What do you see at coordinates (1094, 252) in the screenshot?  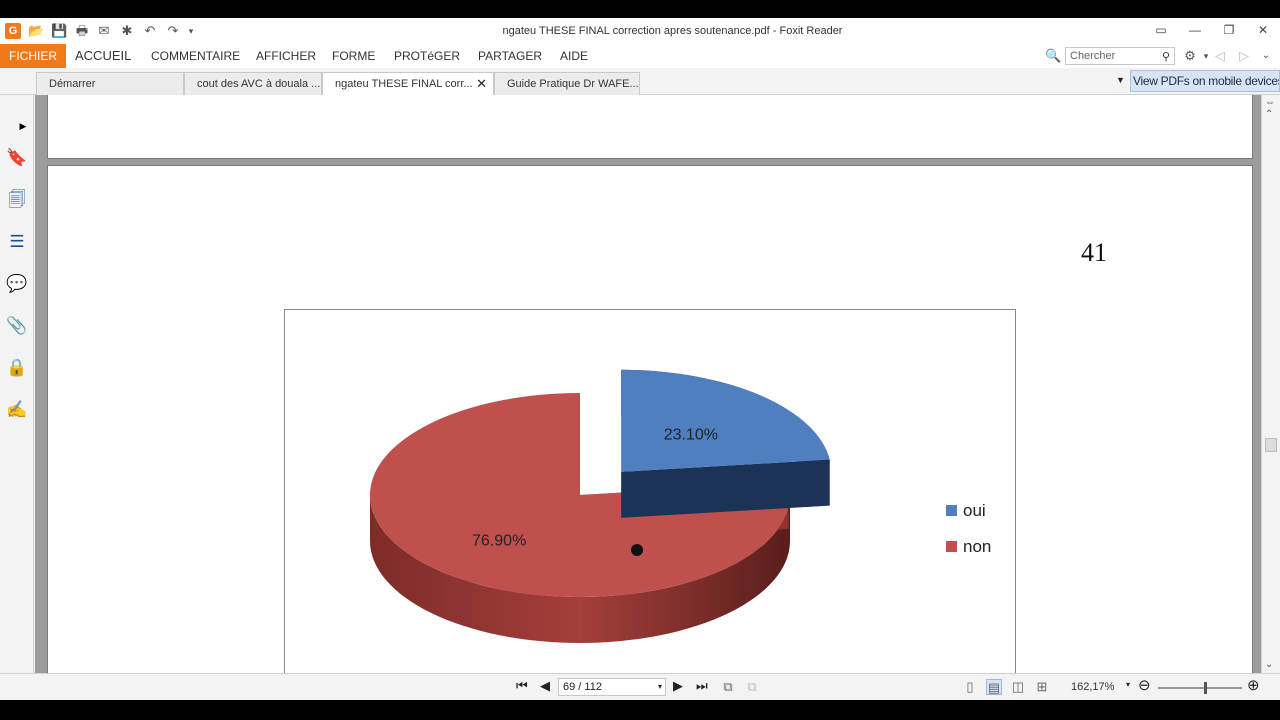 I see `page-number-label: 41` at bounding box center [1094, 252].